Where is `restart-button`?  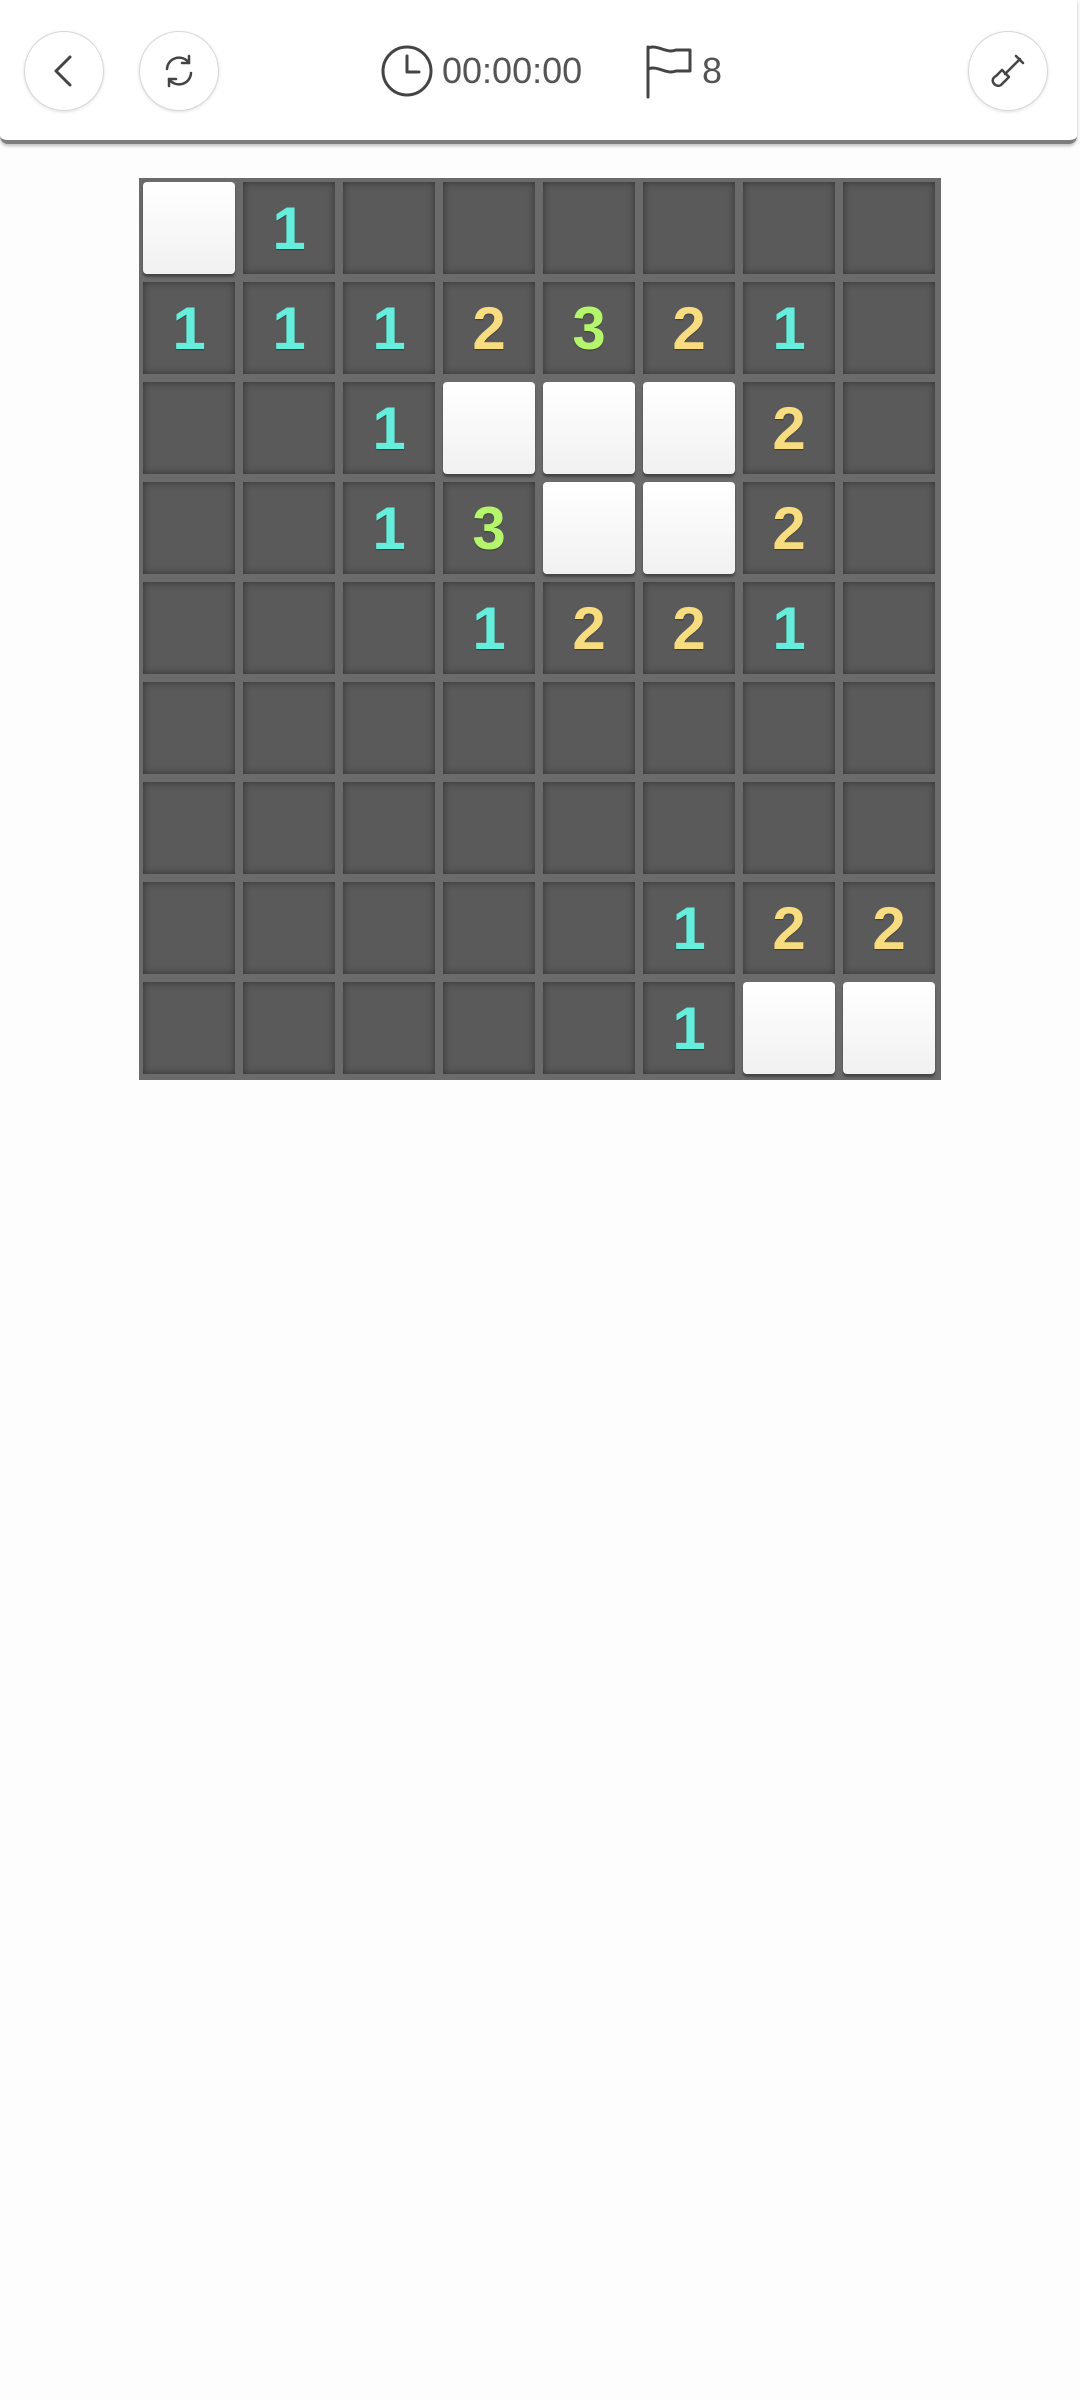
restart-button is located at coordinates (179, 71).